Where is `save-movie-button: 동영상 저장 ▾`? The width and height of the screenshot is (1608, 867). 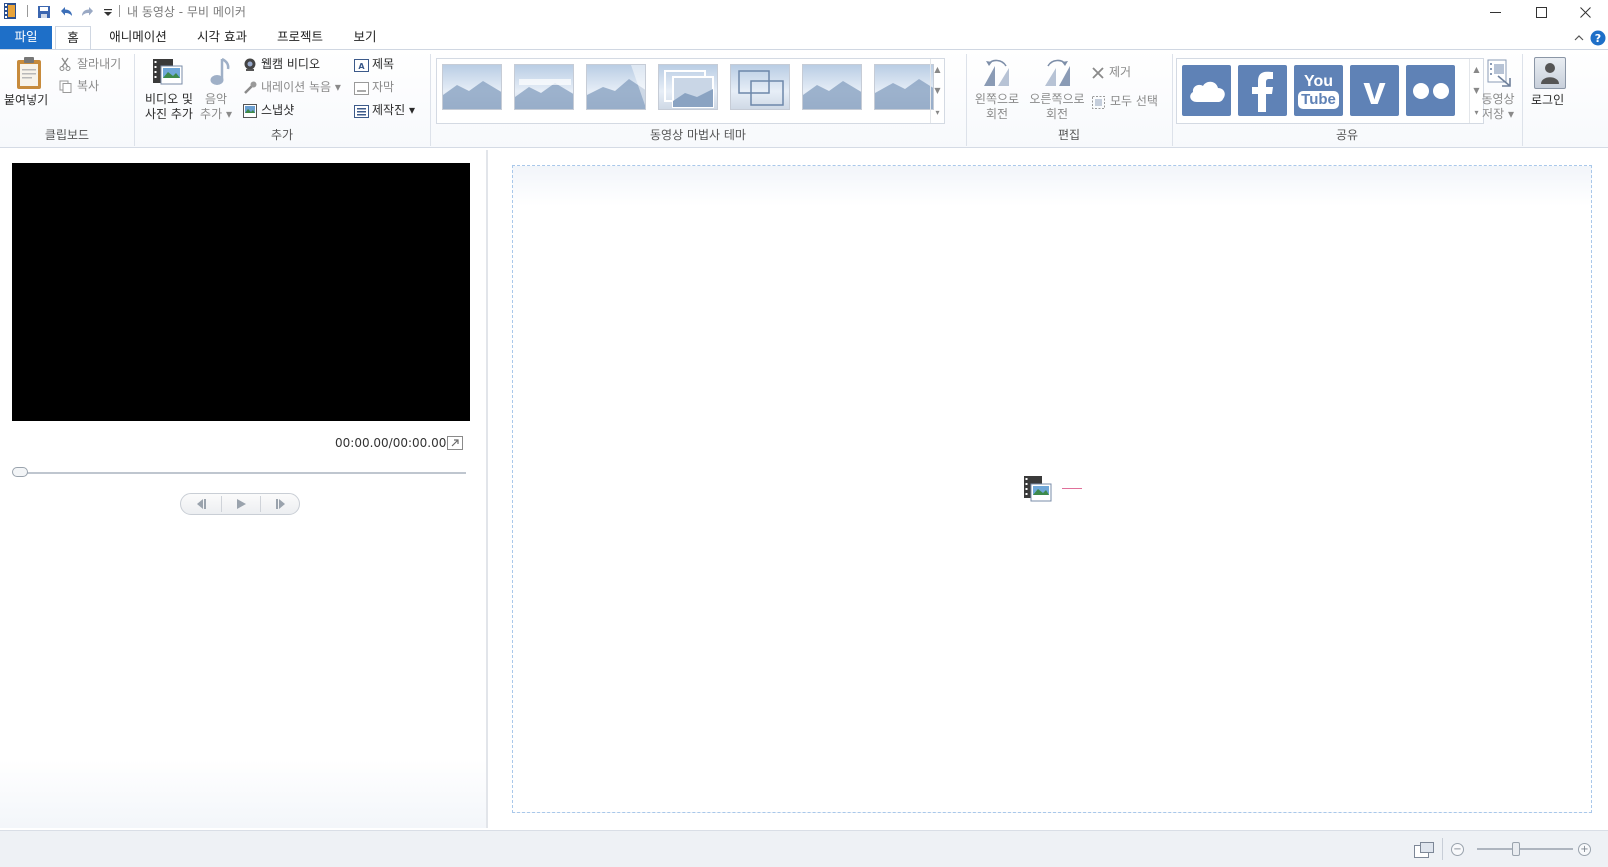 save-movie-button: 동영상 저장 ▾ is located at coordinates (1498, 107).